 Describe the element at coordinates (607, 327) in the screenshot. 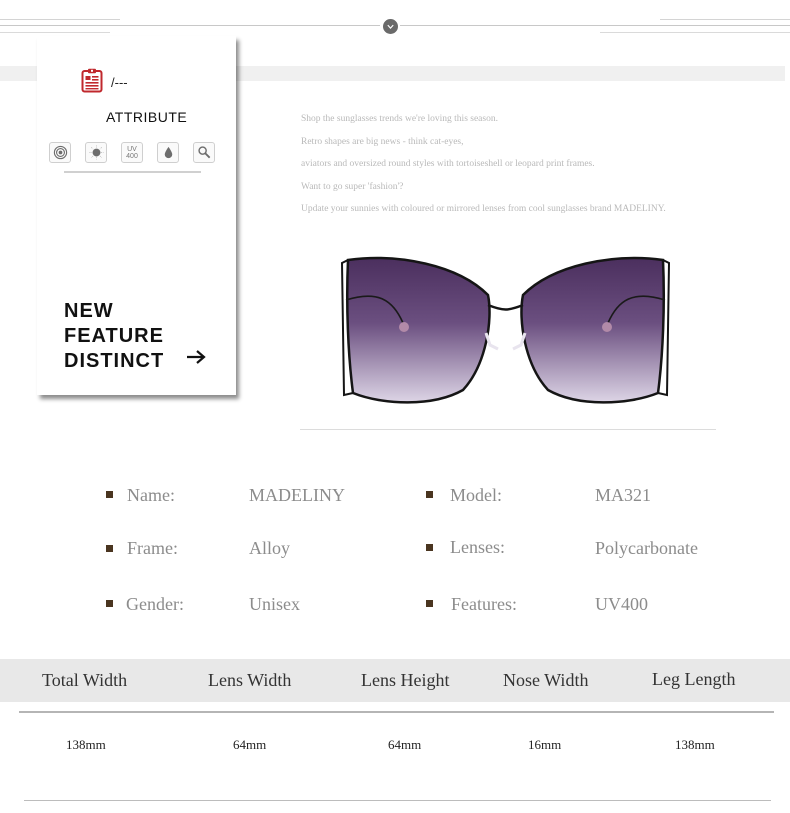

I see `right-pearl` at that location.